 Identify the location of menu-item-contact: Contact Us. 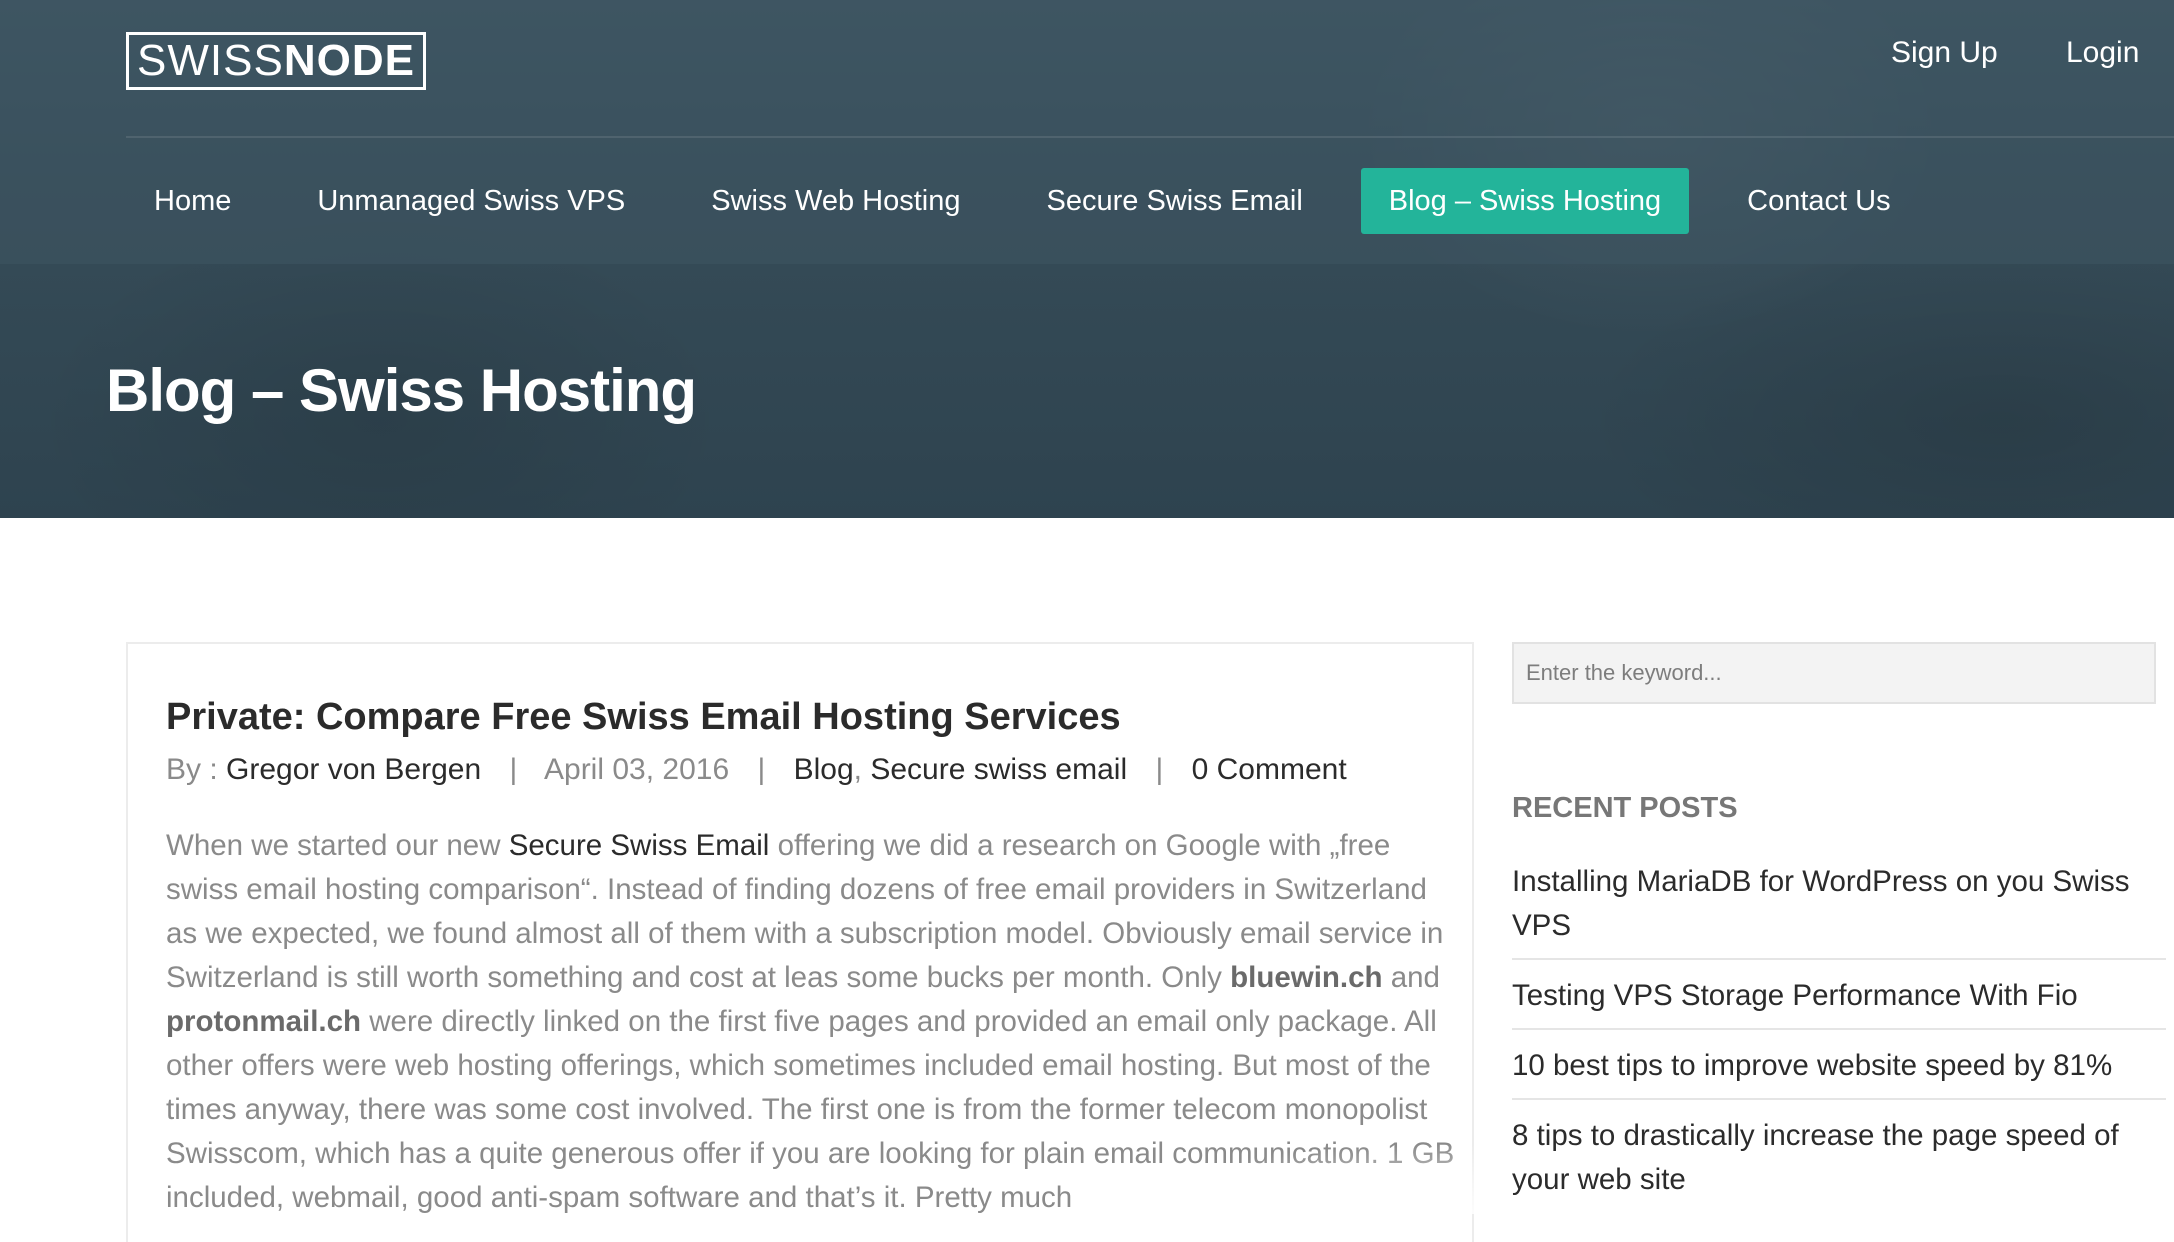
(1818, 201).